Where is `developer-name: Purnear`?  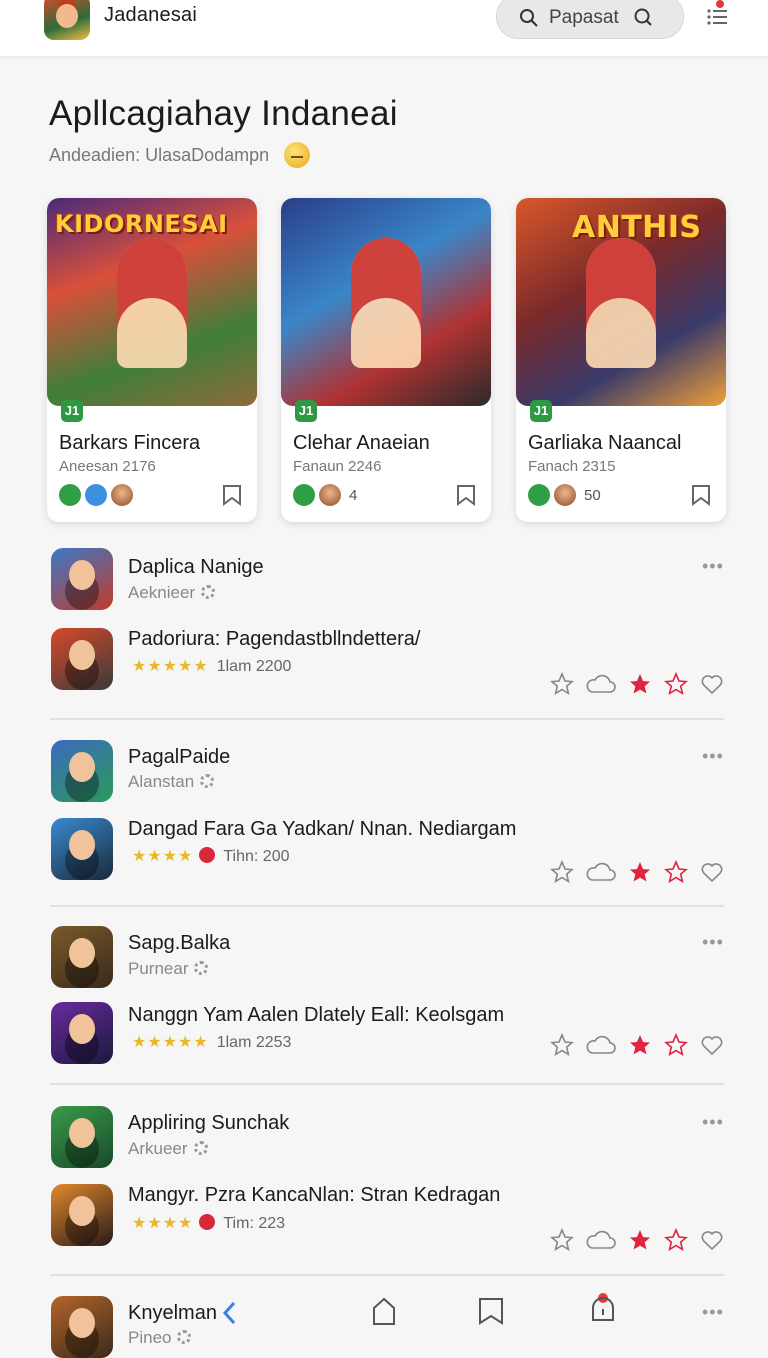 developer-name: Purnear is located at coordinates (168, 969).